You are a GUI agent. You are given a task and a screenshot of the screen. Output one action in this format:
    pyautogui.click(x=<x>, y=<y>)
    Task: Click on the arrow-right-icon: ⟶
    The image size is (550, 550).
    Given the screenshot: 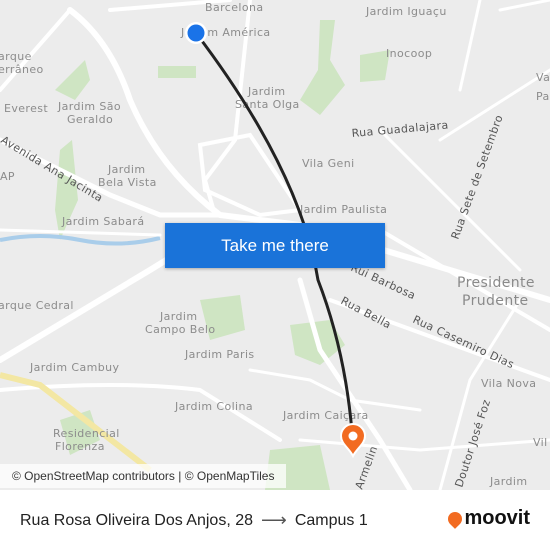 What is the action you would take?
    pyautogui.click(x=274, y=520)
    